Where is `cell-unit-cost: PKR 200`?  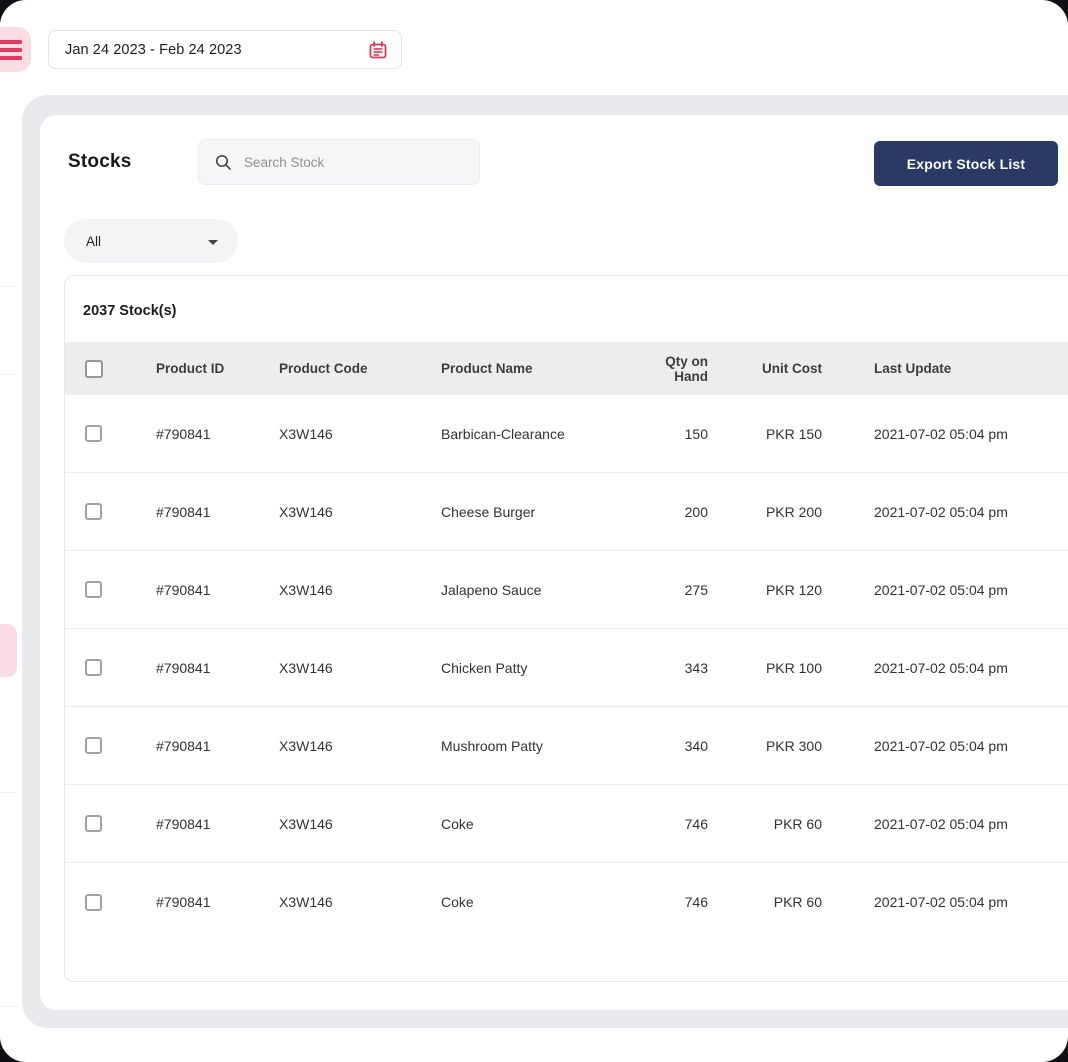
cell-unit-cost: PKR 200 is located at coordinates (793, 511).